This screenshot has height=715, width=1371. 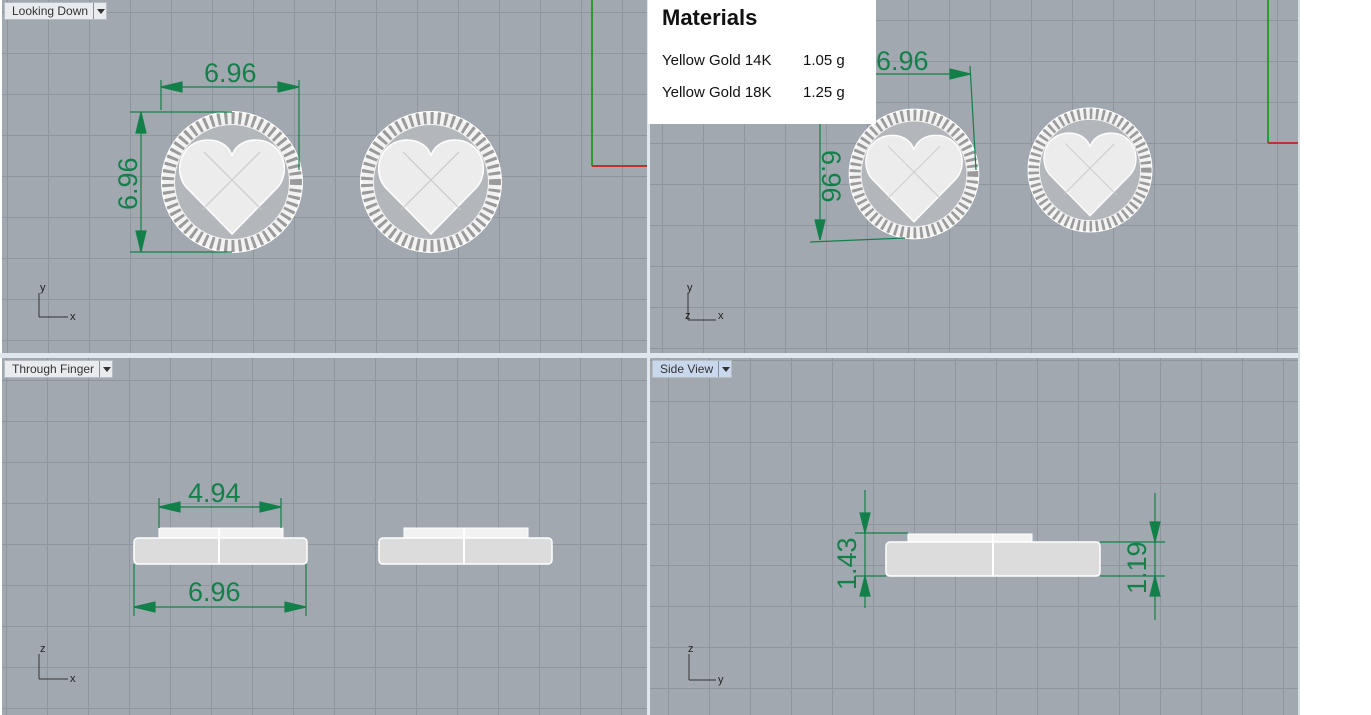 What do you see at coordinates (926, 588) in the screenshot?
I see `side-view-scene: 1.43 1.19 z y` at bounding box center [926, 588].